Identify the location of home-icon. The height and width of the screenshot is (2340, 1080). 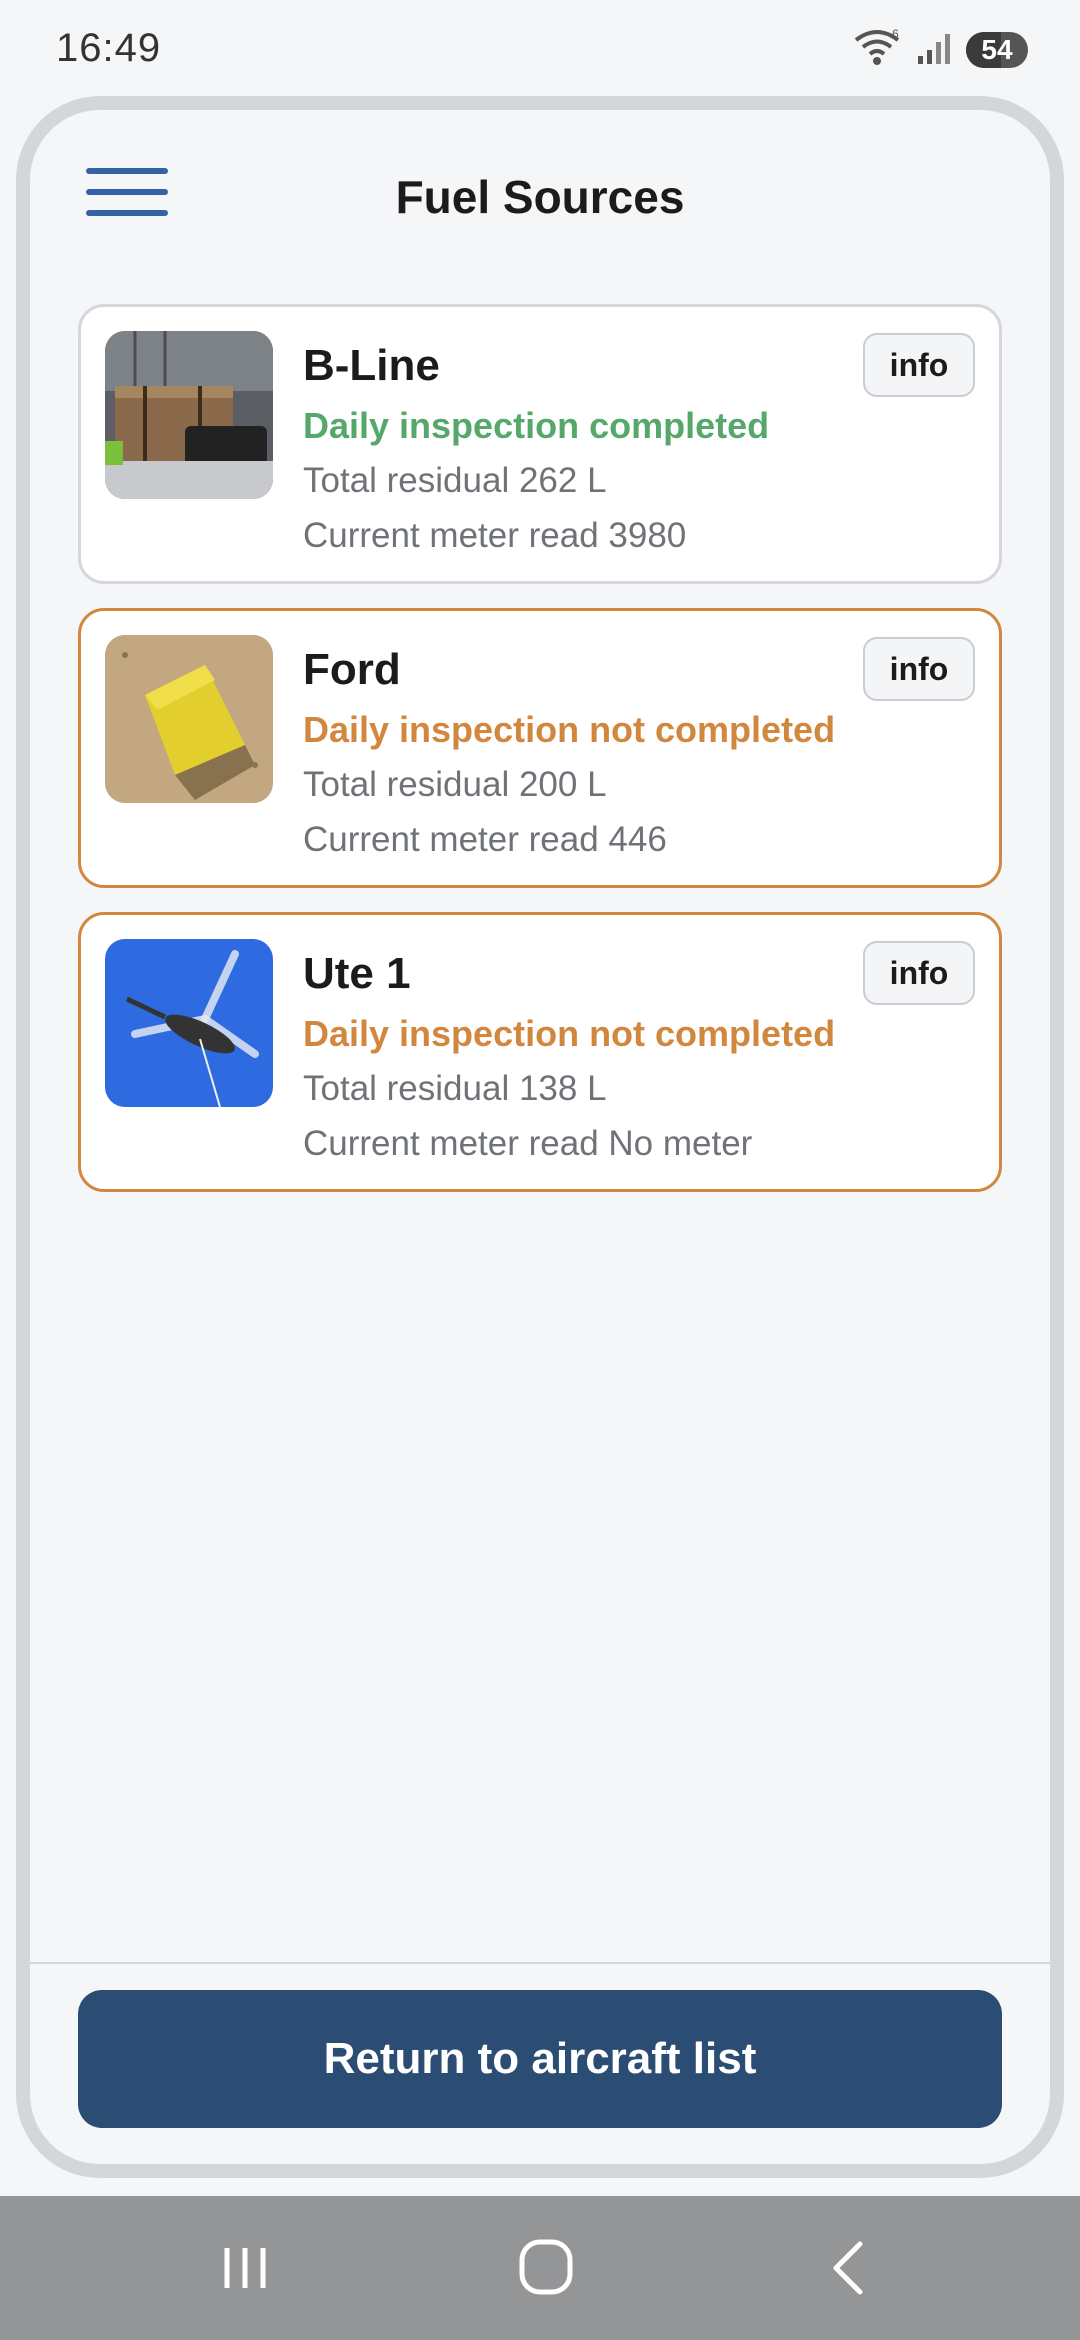
(546, 2268).